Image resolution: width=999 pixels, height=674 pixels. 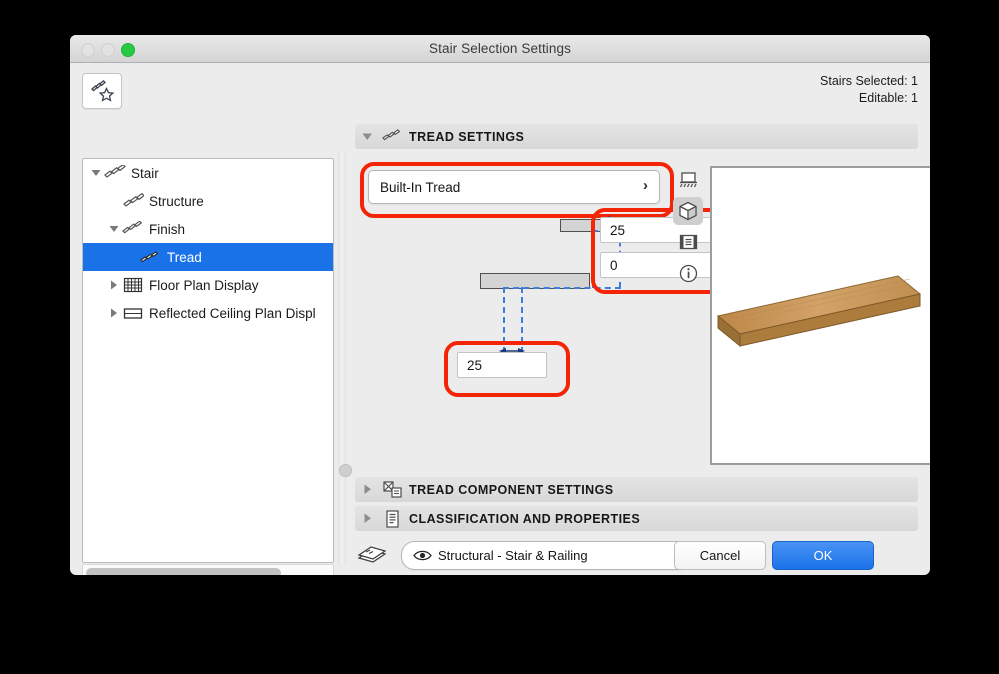 I want to click on document-icon, so click(x=392, y=518).